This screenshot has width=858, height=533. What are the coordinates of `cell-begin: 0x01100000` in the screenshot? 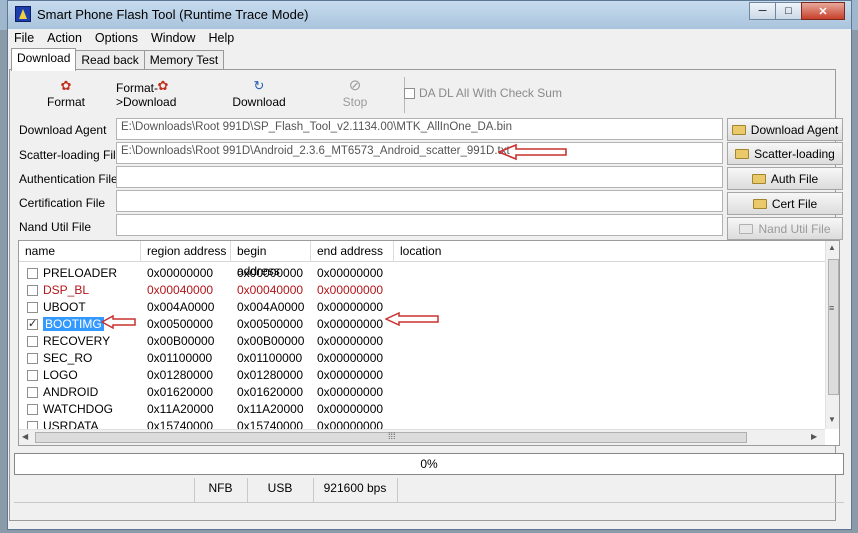 It's located at (269, 358).